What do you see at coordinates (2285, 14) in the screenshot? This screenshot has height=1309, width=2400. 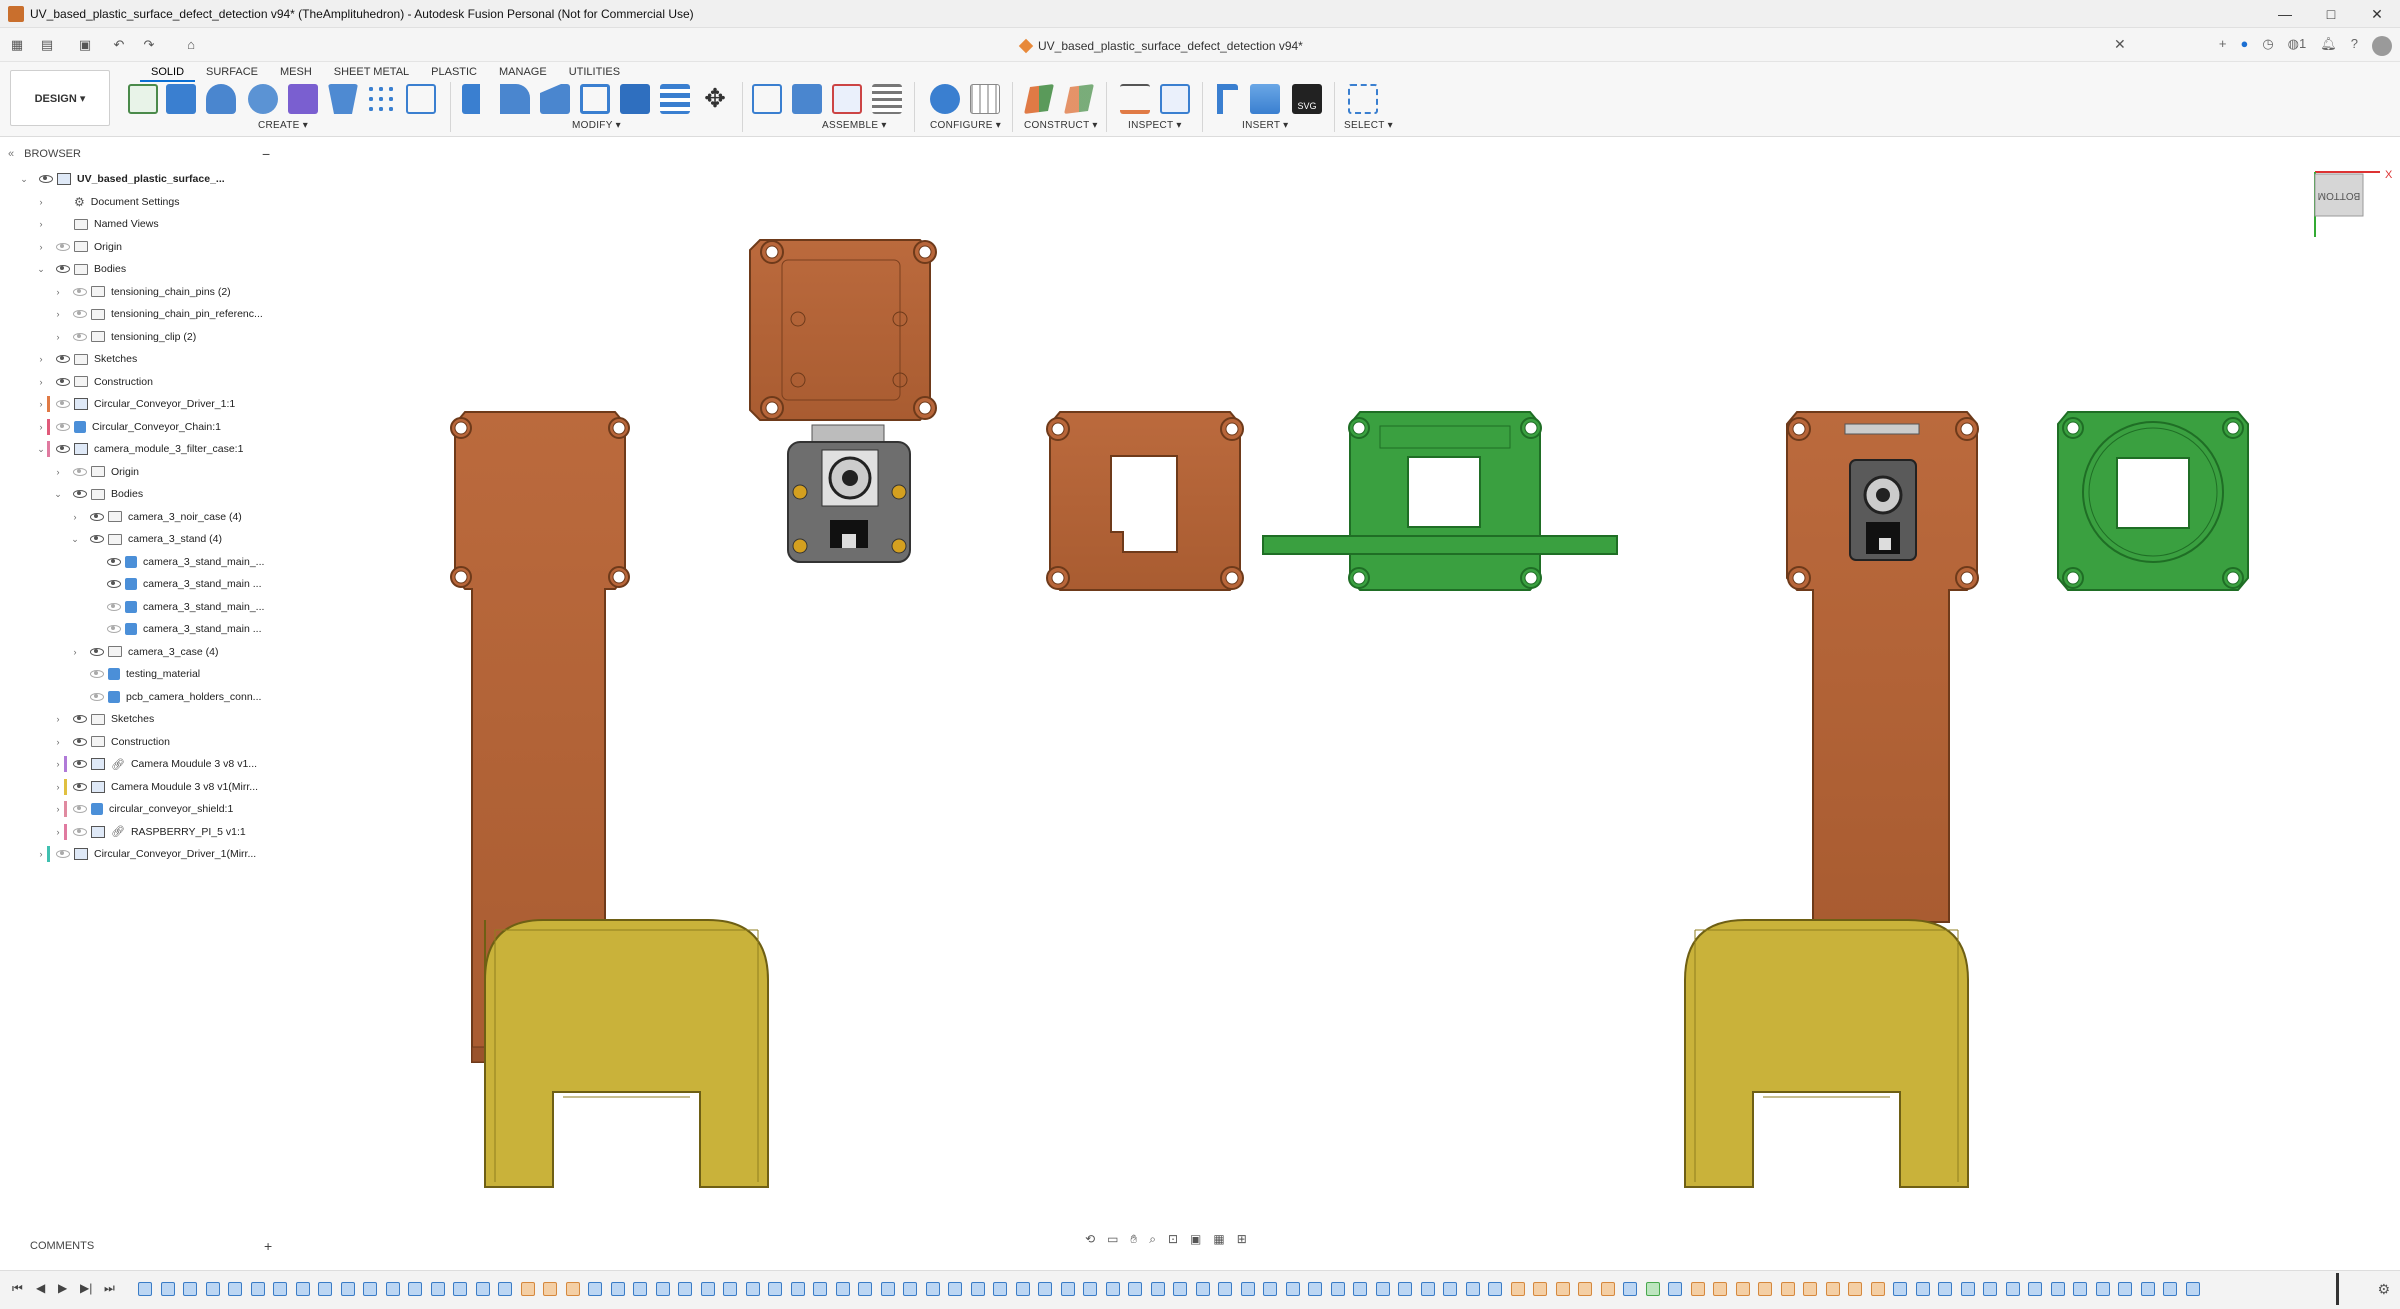 I see `minimize-button: —` at bounding box center [2285, 14].